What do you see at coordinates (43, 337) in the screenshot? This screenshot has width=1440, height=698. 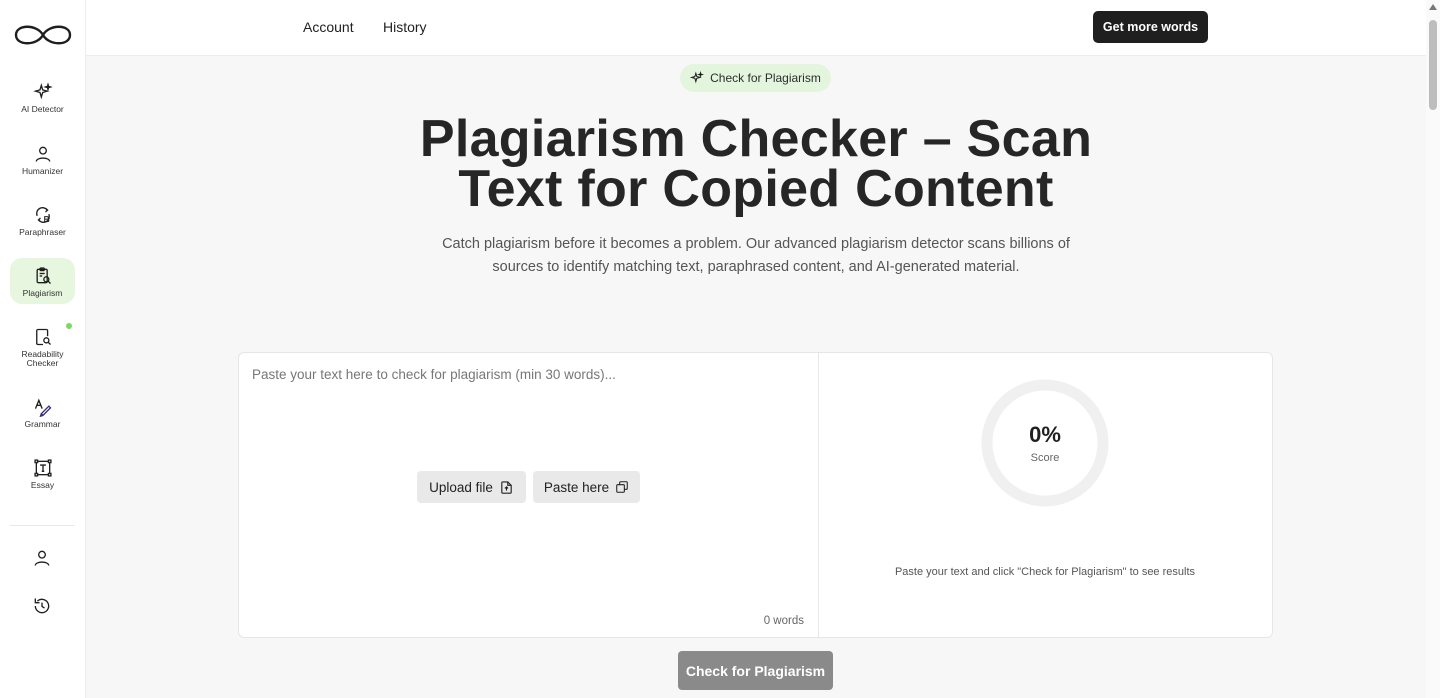 I see `document-search-icon` at bounding box center [43, 337].